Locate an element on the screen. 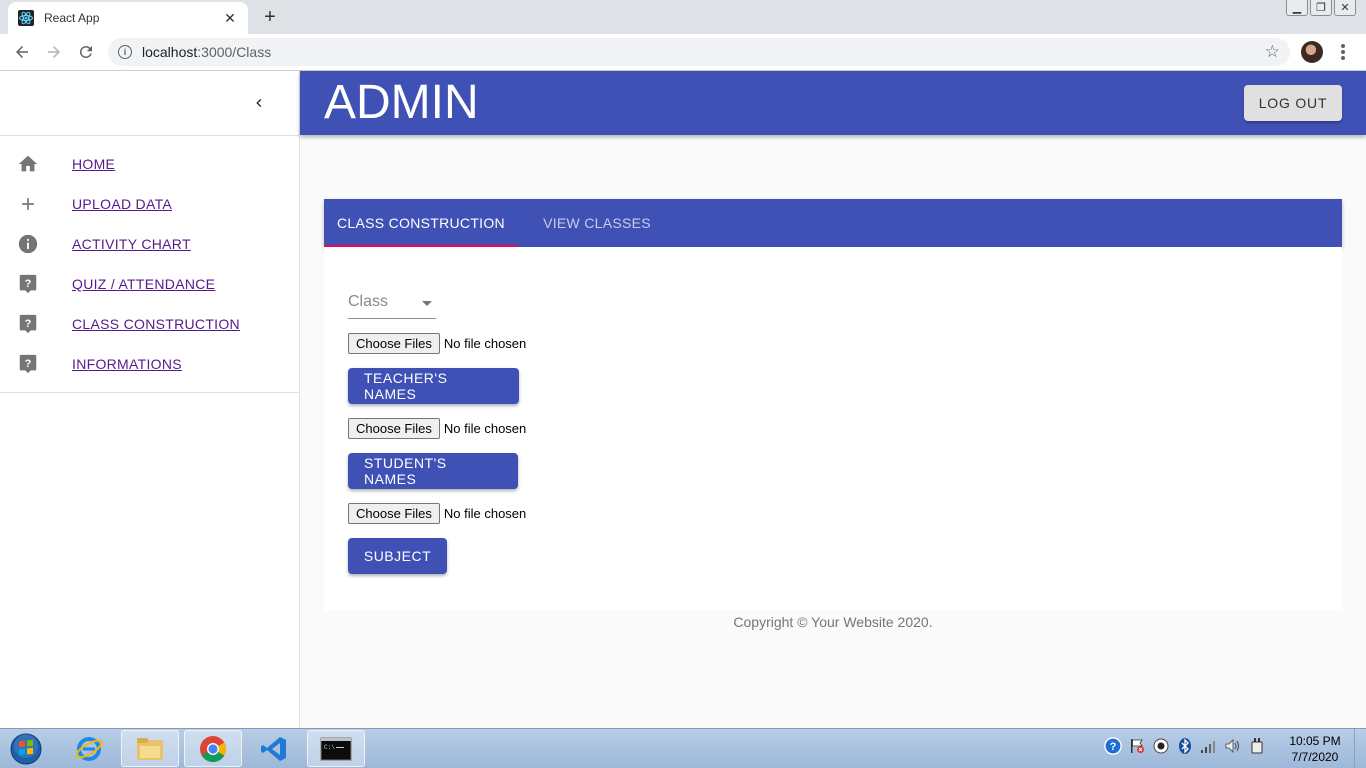 Image resolution: width=1366 pixels, height=768 pixels. power-plug-icon is located at coordinates (1257, 746).